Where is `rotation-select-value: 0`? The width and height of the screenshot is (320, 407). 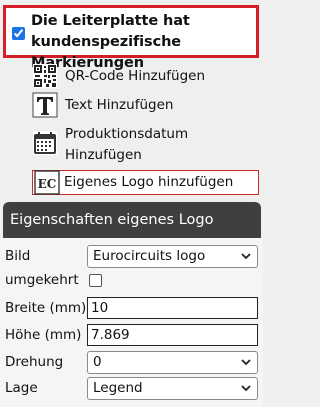
rotation-select-value: 0 is located at coordinates (97, 362).